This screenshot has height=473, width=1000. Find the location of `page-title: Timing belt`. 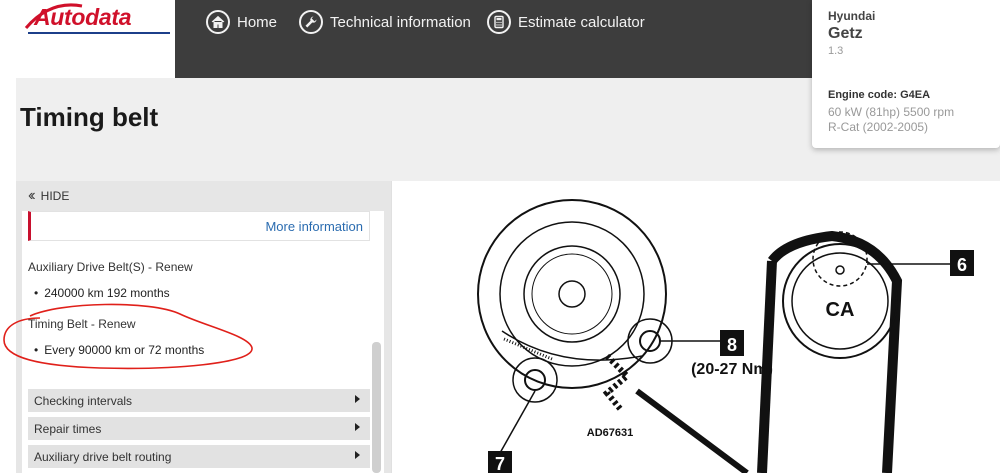

page-title: Timing belt is located at coordinates (89, 117).